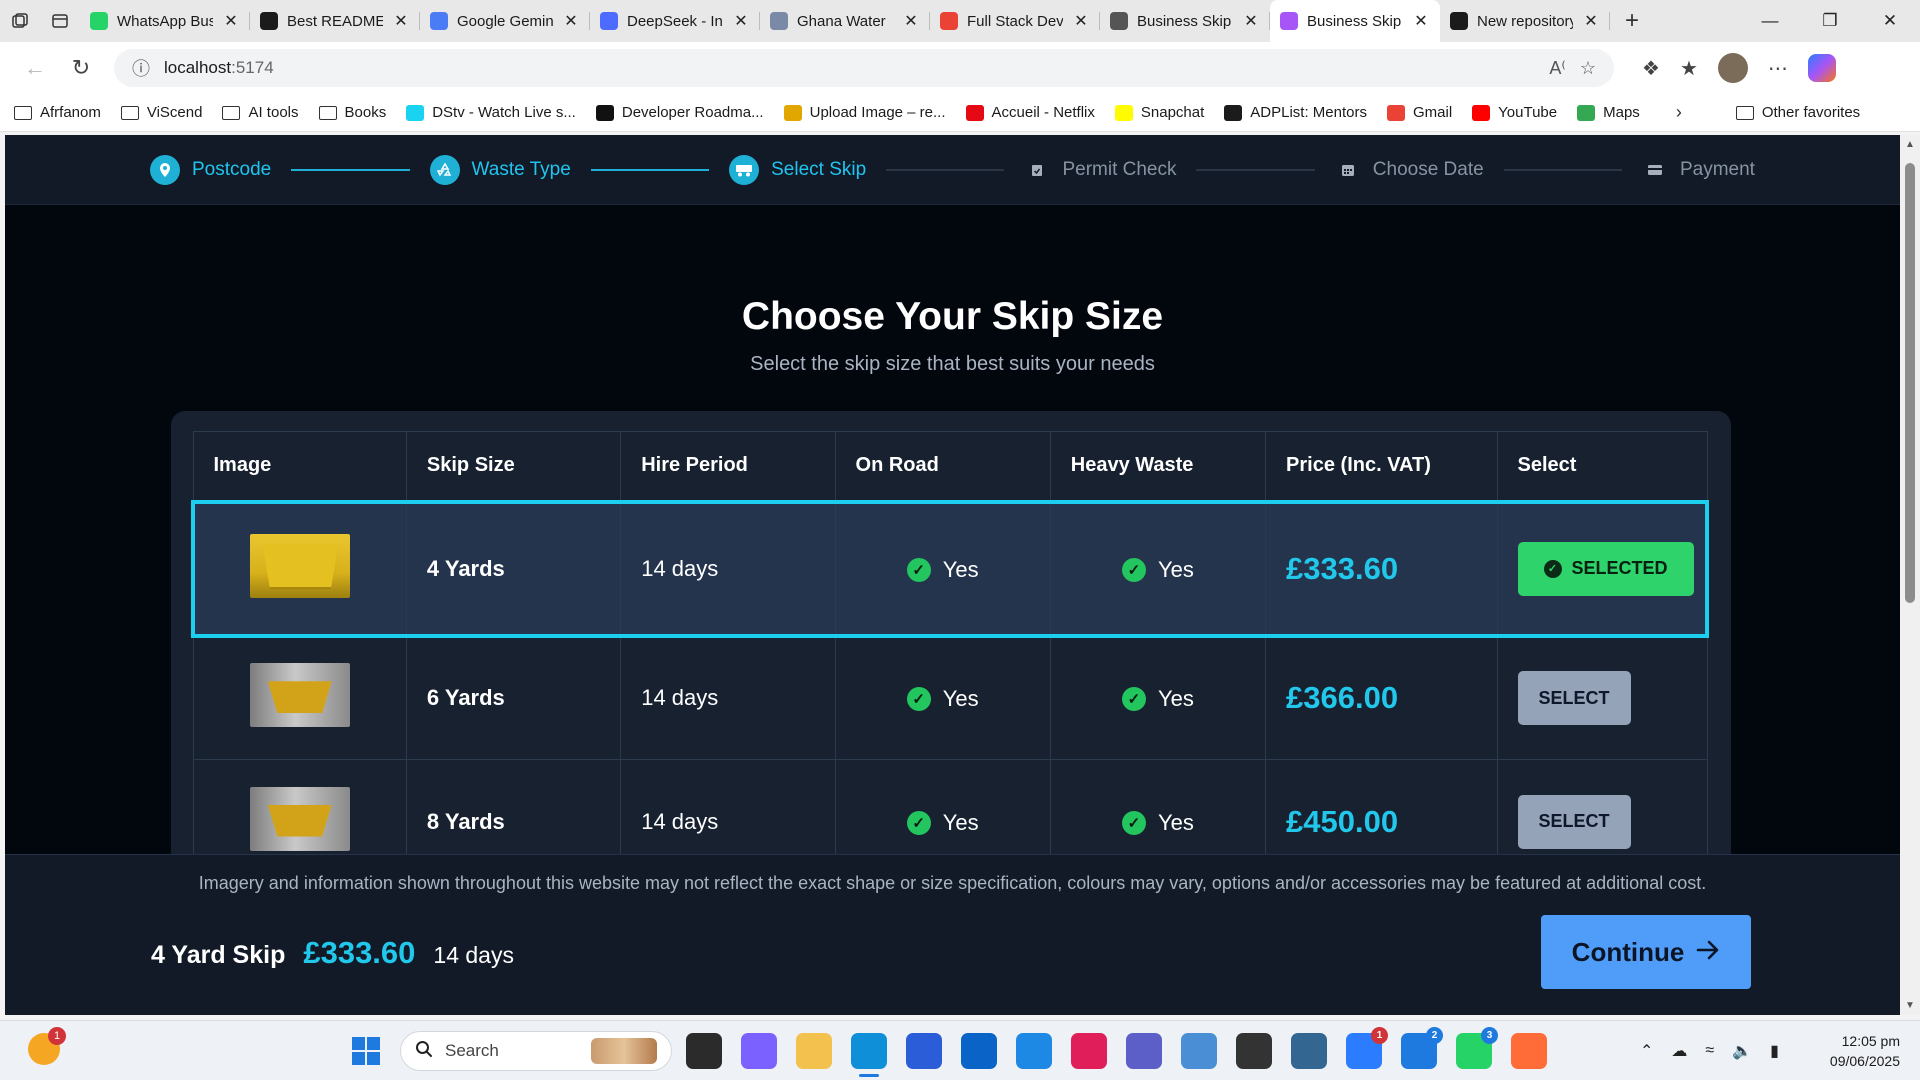 The height and width of the screenshot is (1080, 1920). What do you see at coordinates (792, 112) in the screenshot?
I see `upload-icon` at bounding box center [792, 112].